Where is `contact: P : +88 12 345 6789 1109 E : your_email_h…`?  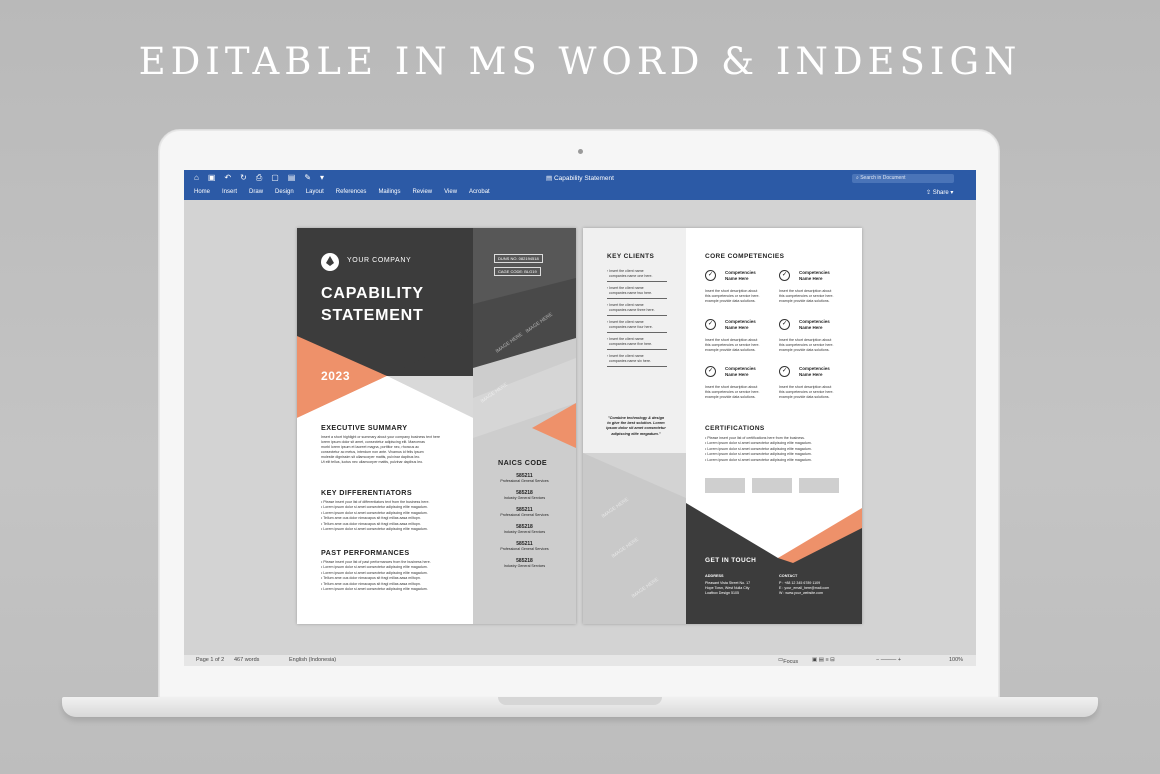 contact: P : +88 12 345 6789 1109 E : your_email_h… is located at coordinates (804, 588).